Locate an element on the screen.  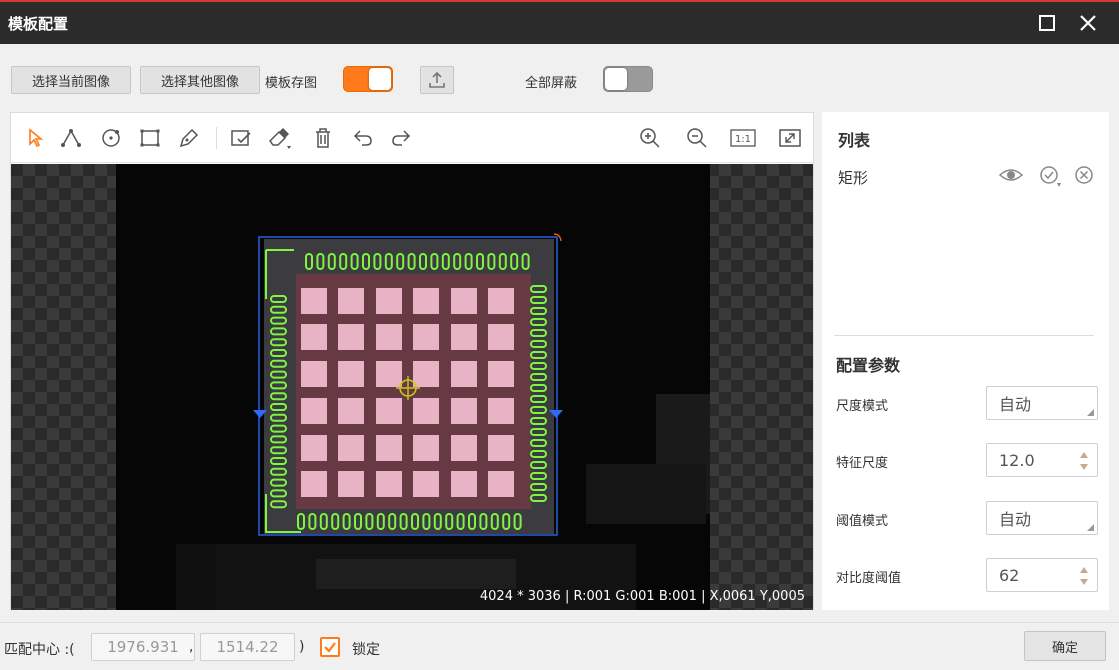
center-y-field: 1514.22 is located at coordinates (247, 647).